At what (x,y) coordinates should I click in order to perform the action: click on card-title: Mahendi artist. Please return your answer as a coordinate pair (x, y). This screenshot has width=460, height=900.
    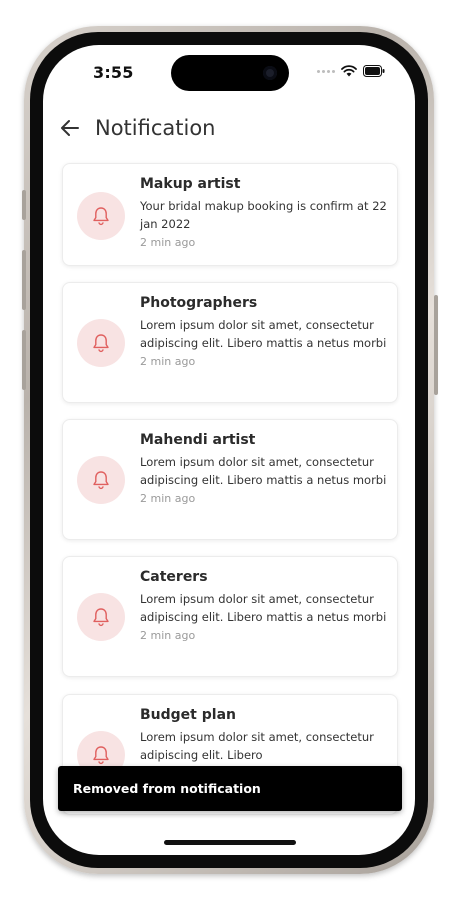
    Looking at the image, I should click on (198, 440).